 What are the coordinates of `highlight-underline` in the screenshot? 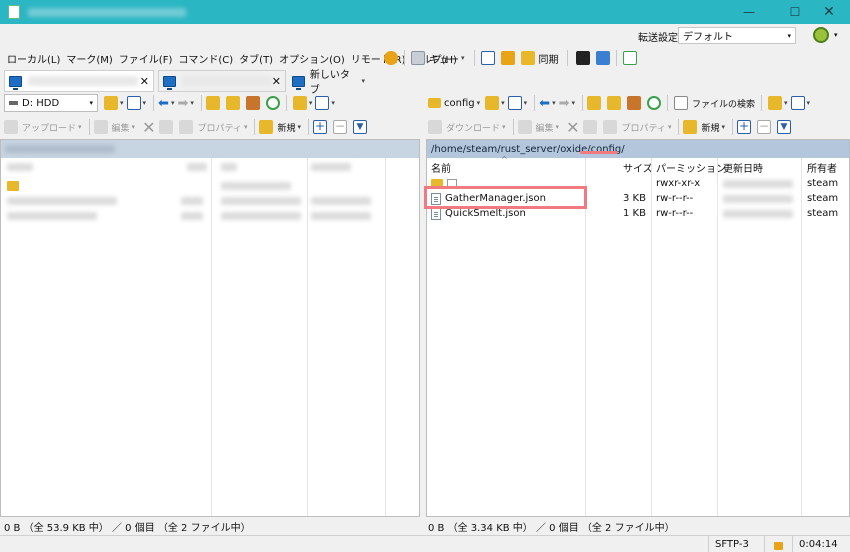 It's located at (599, 152).